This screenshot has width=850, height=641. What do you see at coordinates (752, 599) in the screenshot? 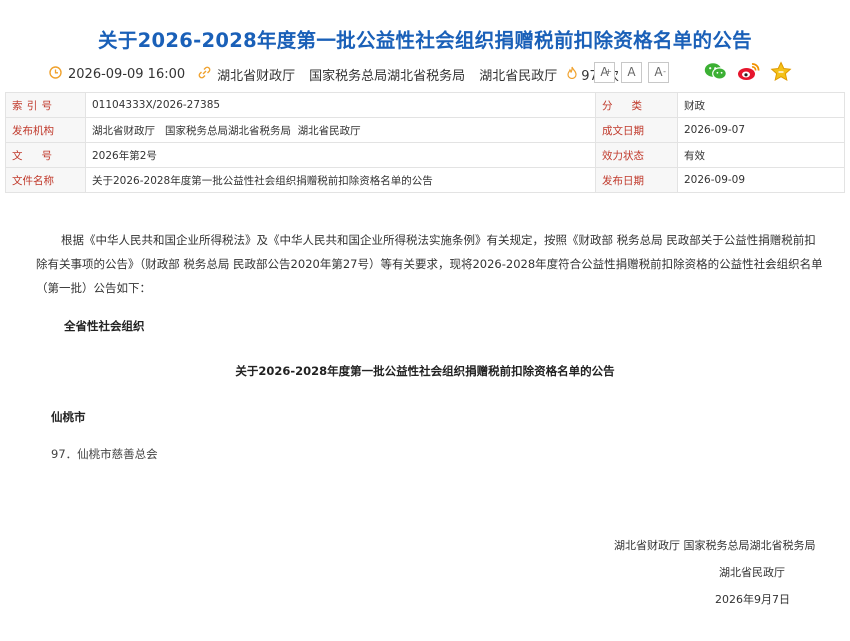
I see `signature-date: 2026年9月7日` at bounding box center [752, 599].